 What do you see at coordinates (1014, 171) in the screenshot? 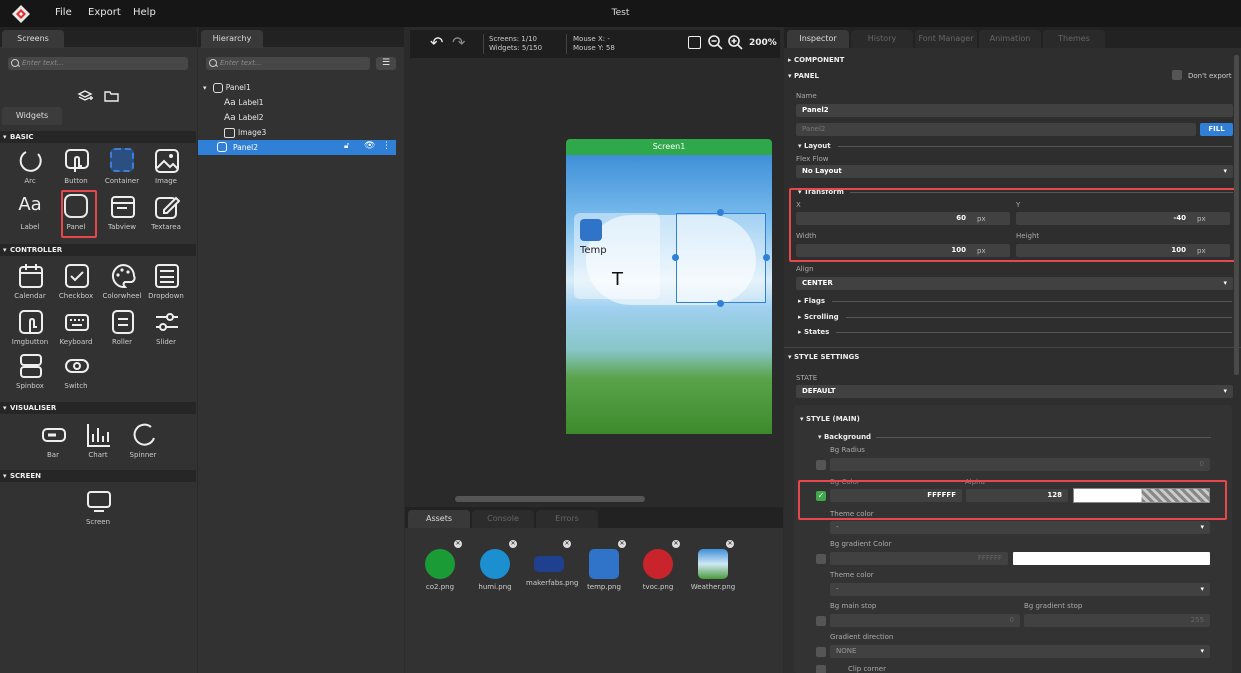
I see `flex-flow-select: No Layout ▾` at bounding box center [1014, 171].